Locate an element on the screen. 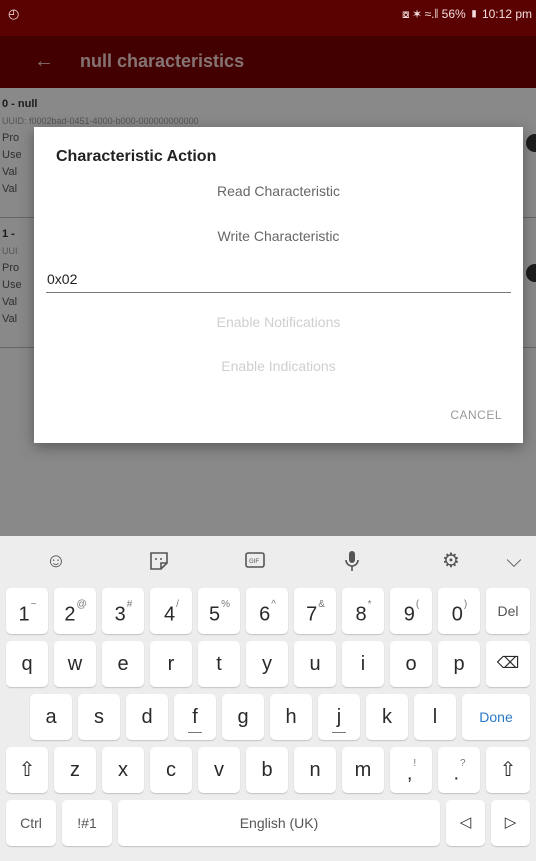  camera-icon: ◴ is located at coordinates (14, 13).